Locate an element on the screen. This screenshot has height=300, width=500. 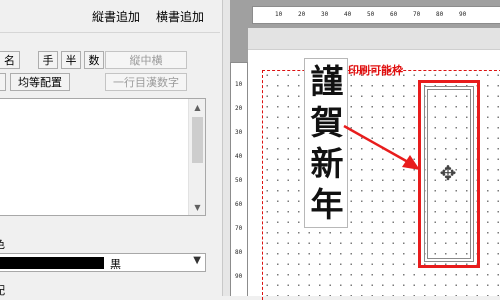
list-scrollbar: ▲ ▼ is located at coordinates (196, 157).